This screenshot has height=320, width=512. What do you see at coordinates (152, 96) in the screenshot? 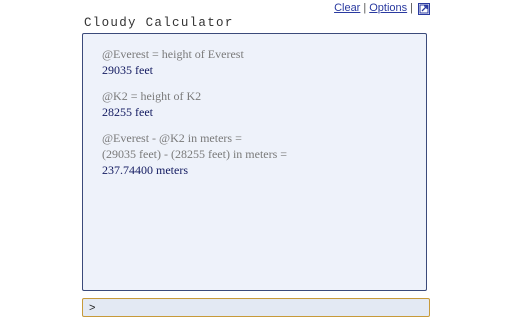
I see `expression-line: @K2 = height of K2` at bounding box center [152, 96].